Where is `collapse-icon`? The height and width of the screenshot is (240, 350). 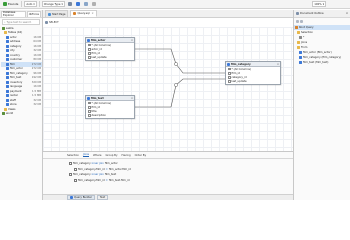 collapse-icon is located at coordinates (301, 21).